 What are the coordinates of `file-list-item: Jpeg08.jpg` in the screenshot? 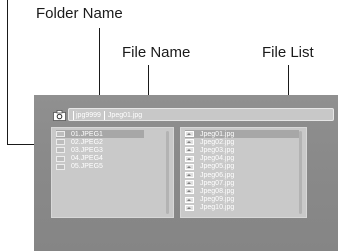 It's located at (245, 191).